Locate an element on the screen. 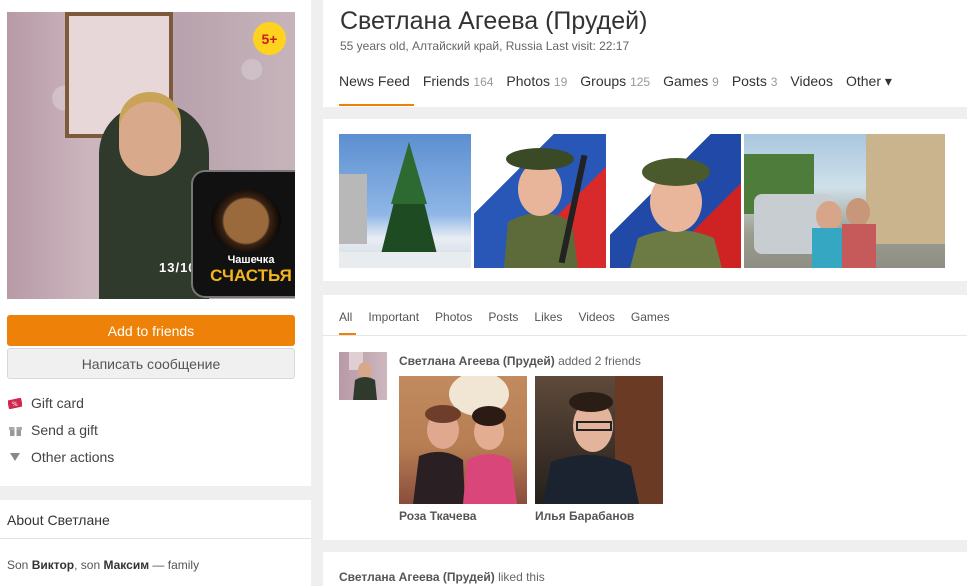  gift-card-link: % Gift card is located at coordinates (45, 403).